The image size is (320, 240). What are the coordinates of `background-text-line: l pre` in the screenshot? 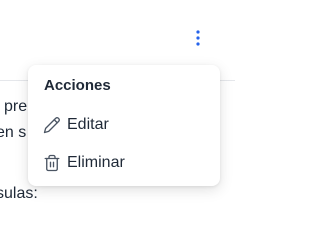 It's located at (14, 106).